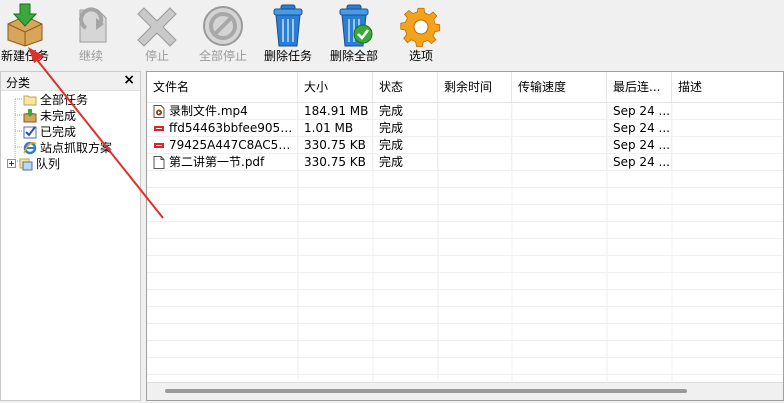 The image size is (784, 403). Describe the element at coordinates (420, 56) in the screenshot. I see `options-label: 选项` at that location.